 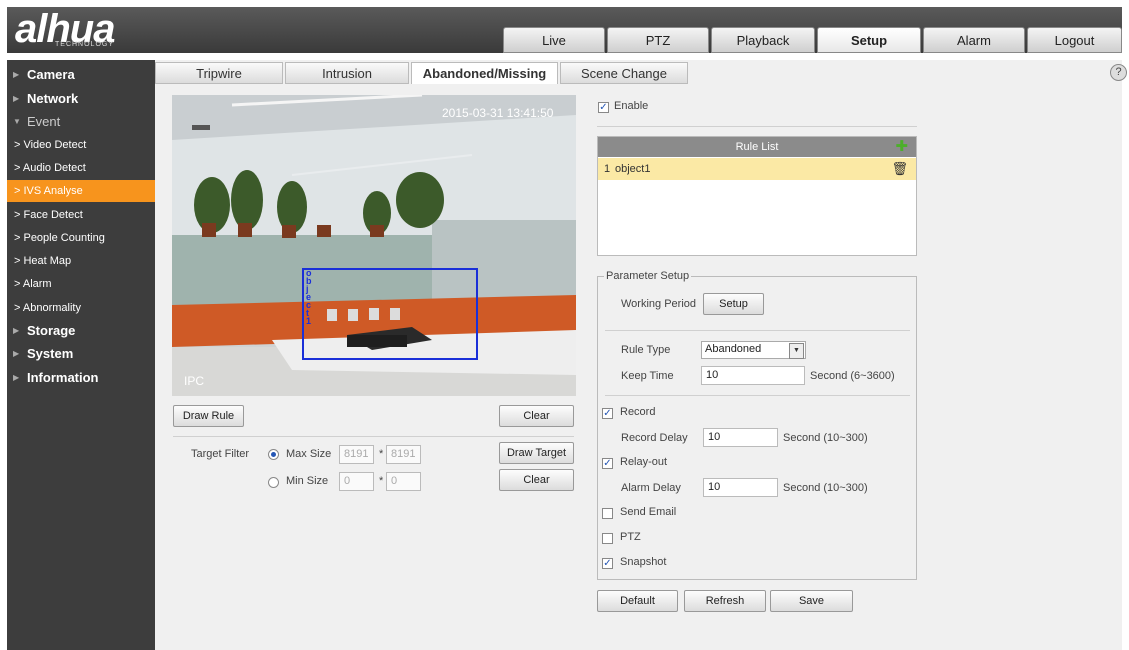 What do you see at coordinates (1118, 72) in the screenshot?
I see `help-icon: ?` at bounding box center [1118, 72].